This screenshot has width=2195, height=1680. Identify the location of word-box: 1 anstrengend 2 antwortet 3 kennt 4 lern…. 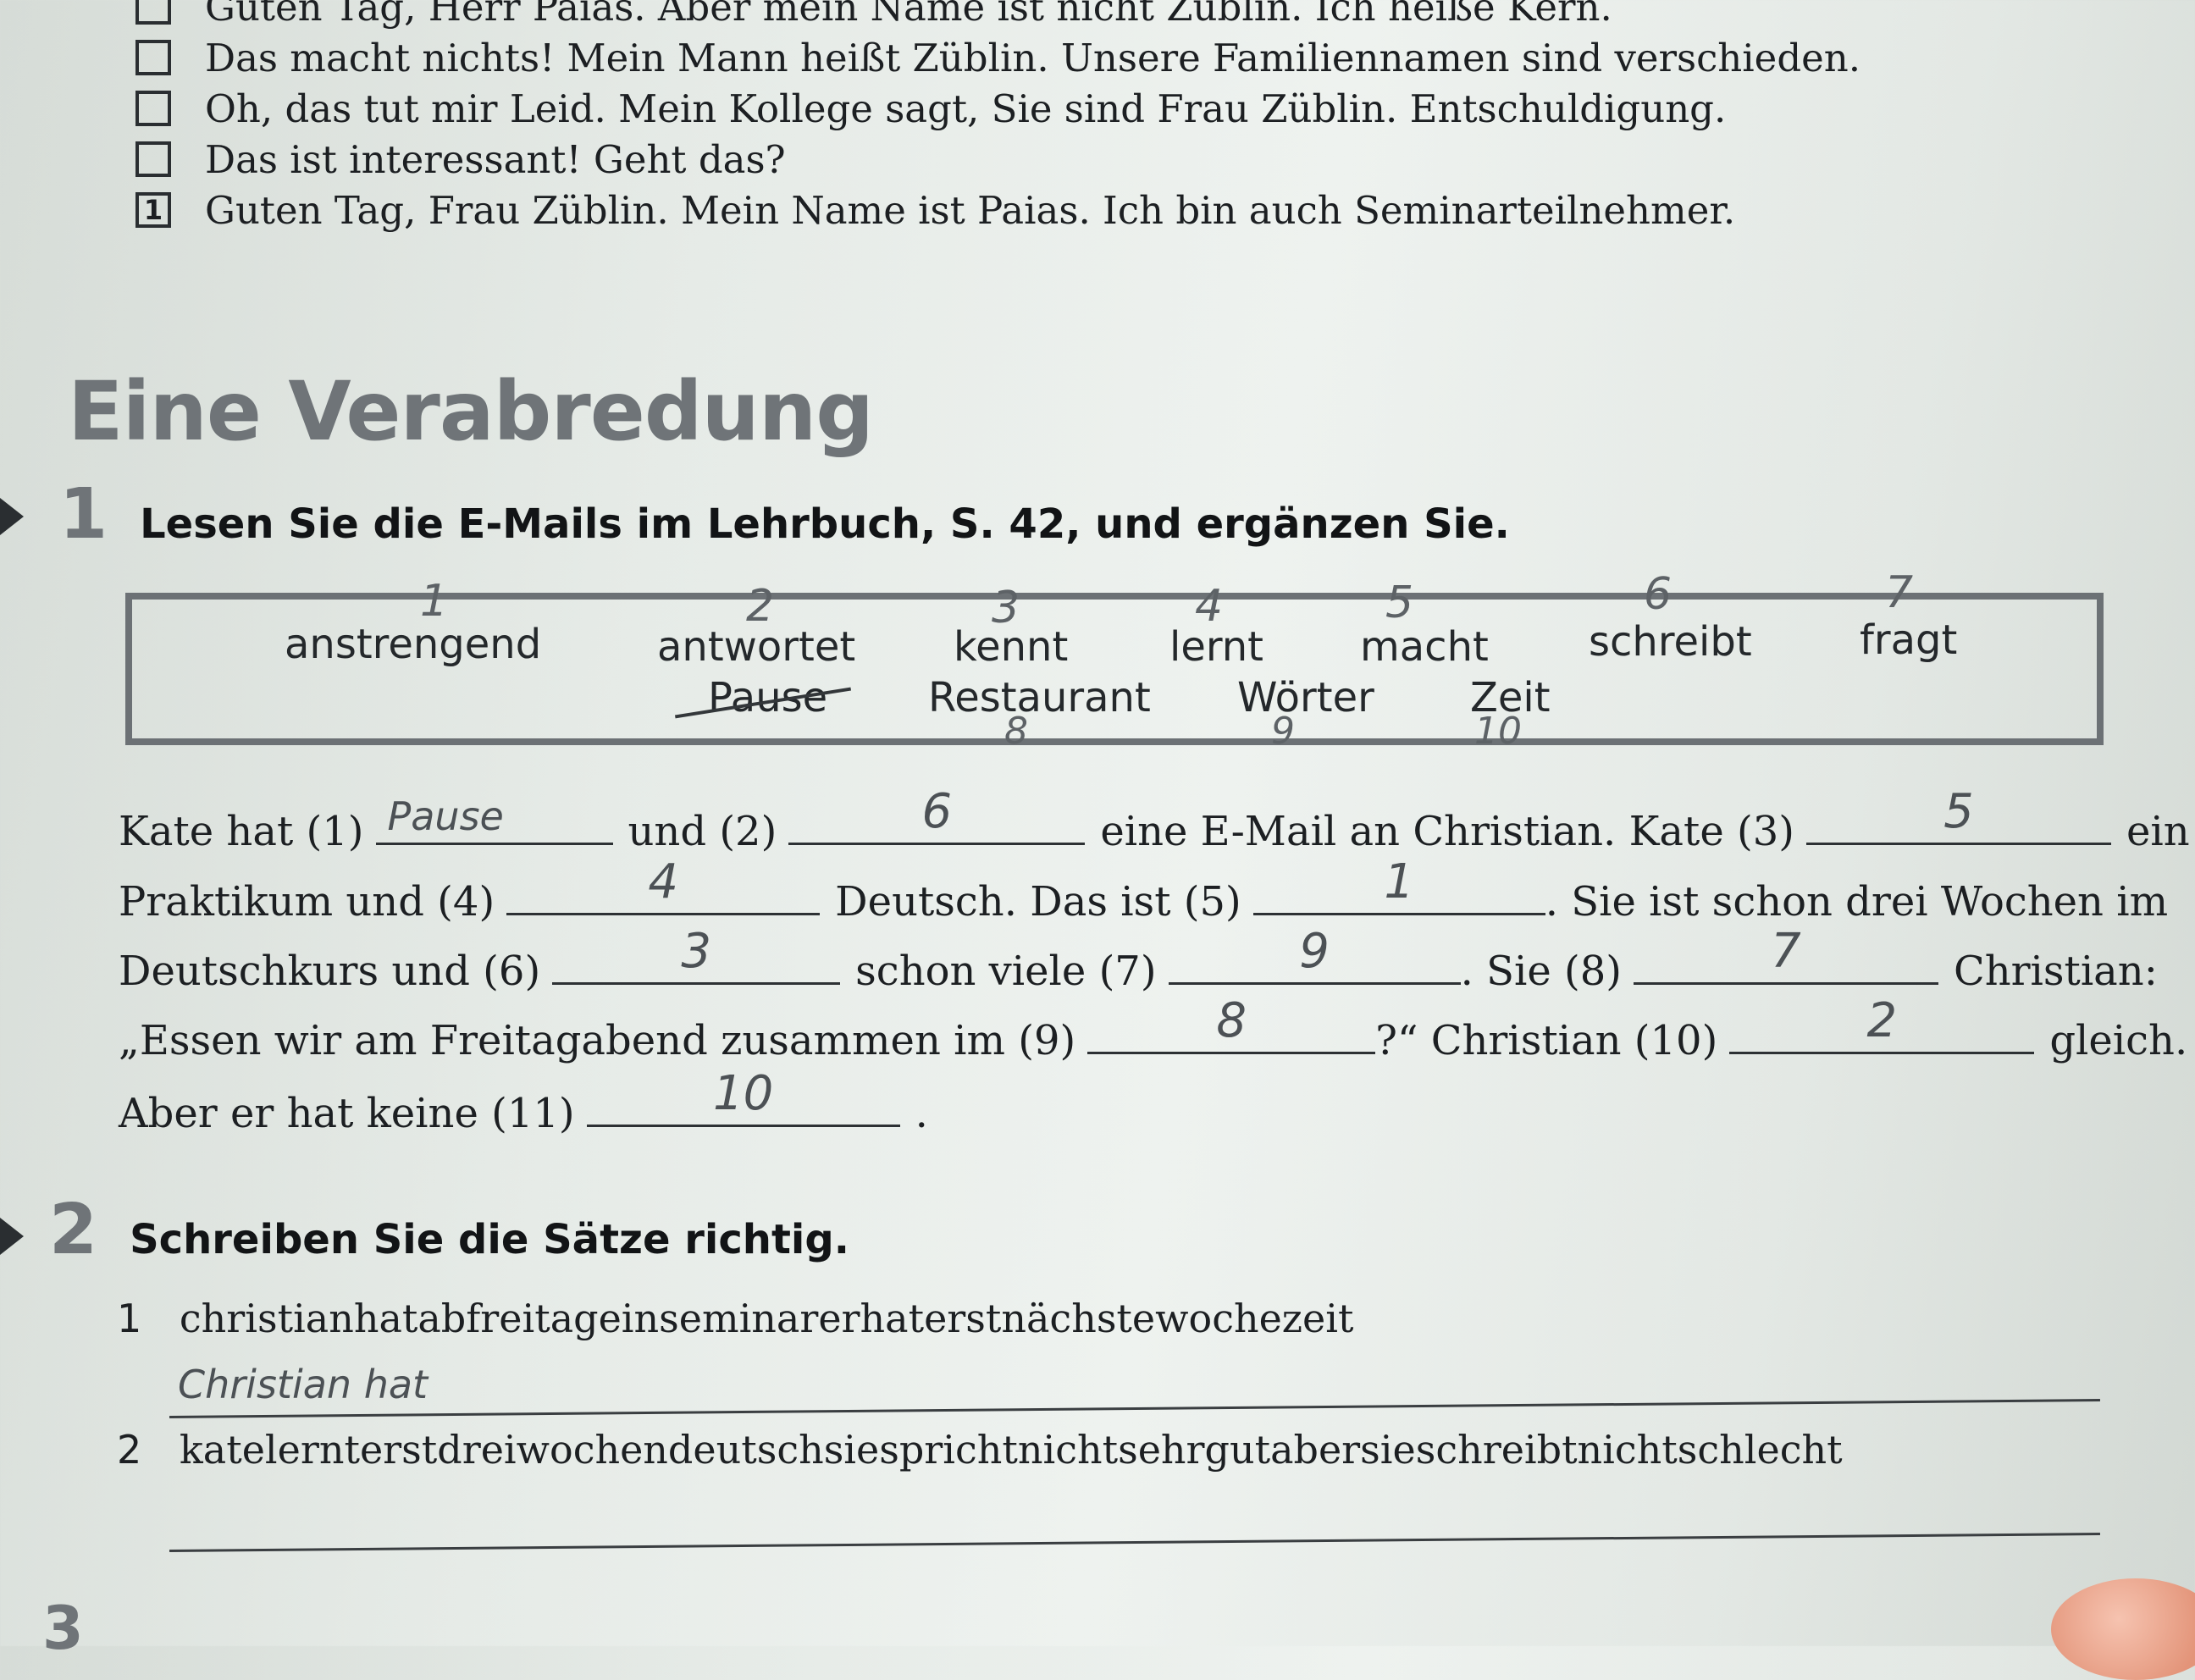
(1114, 660).